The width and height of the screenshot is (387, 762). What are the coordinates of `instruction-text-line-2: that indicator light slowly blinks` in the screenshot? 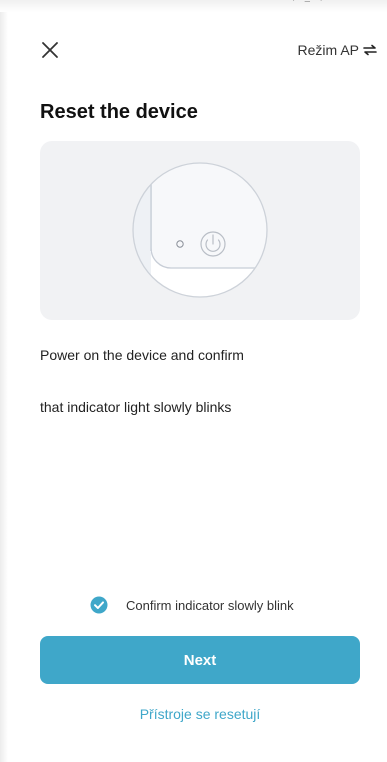 It's located at (136, 407).